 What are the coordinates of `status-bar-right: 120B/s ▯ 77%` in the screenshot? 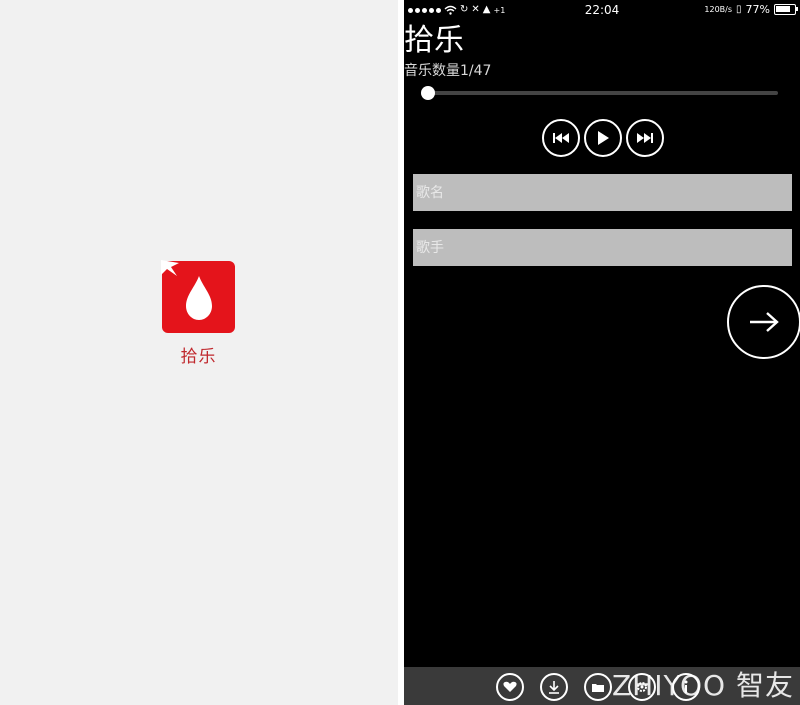 It's located at (751, 9).